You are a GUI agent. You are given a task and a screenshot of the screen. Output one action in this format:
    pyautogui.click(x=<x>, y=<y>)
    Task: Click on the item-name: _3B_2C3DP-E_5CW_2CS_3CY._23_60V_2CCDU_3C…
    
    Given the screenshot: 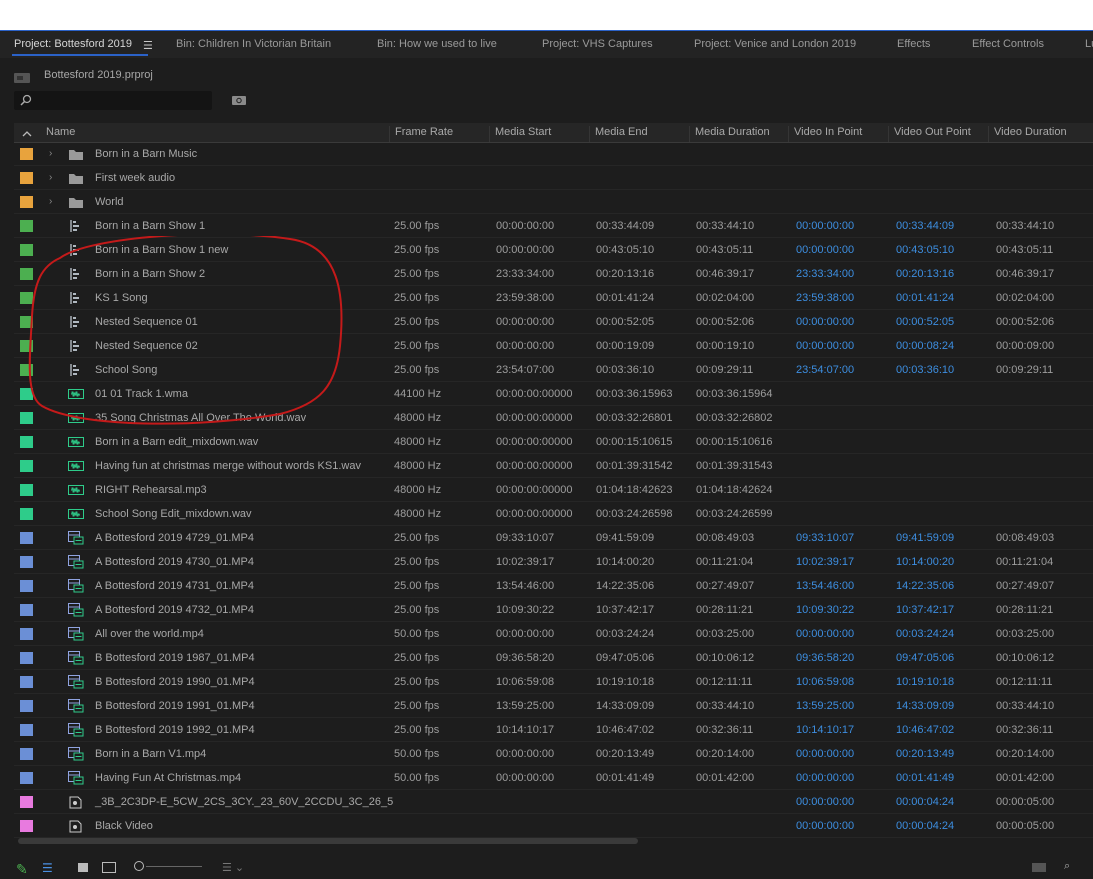 What is the action you would take?
    pyautogui.click(x=244, y=802)
    